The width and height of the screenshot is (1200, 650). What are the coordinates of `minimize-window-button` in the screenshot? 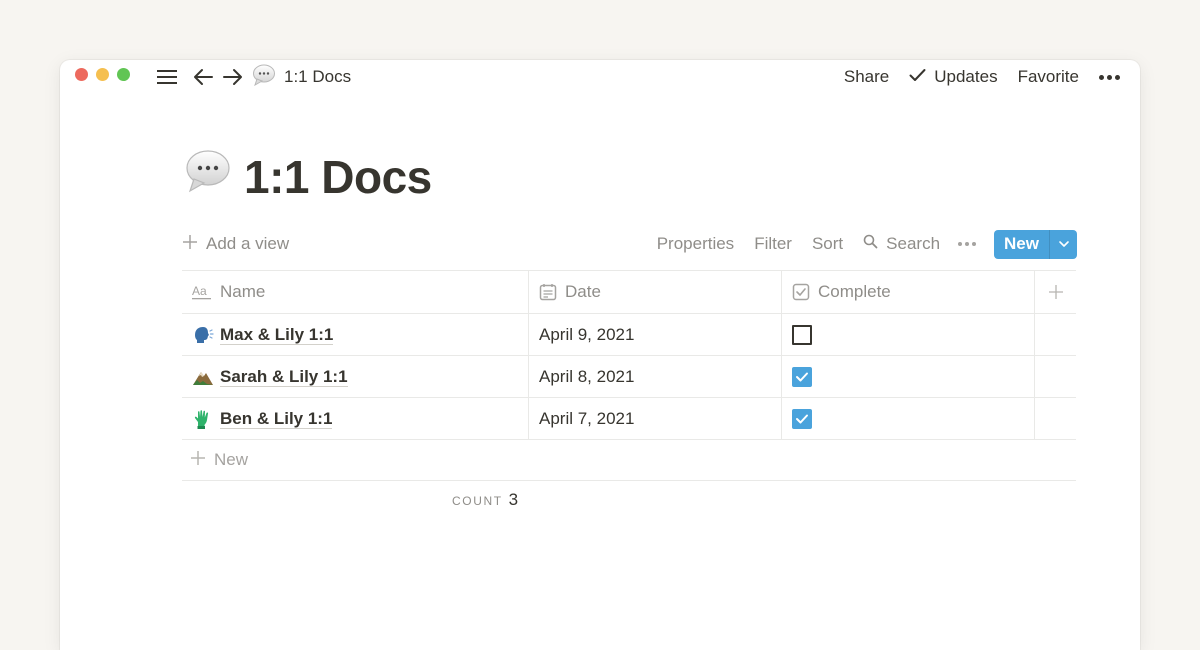 It's located at (102, 74).